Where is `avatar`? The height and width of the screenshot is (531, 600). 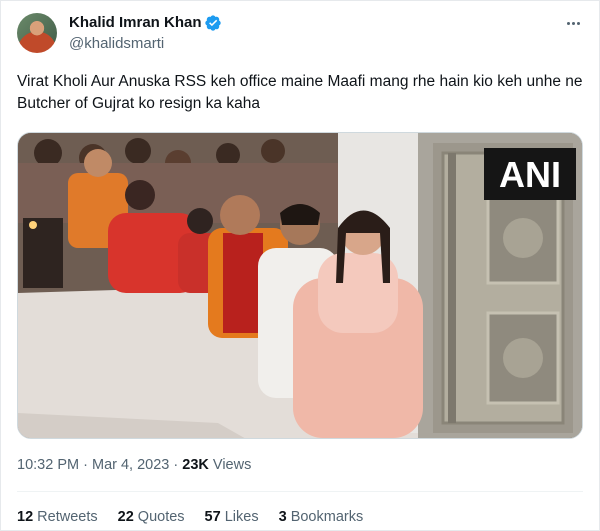
avatar is located at coordinates (37, 33).